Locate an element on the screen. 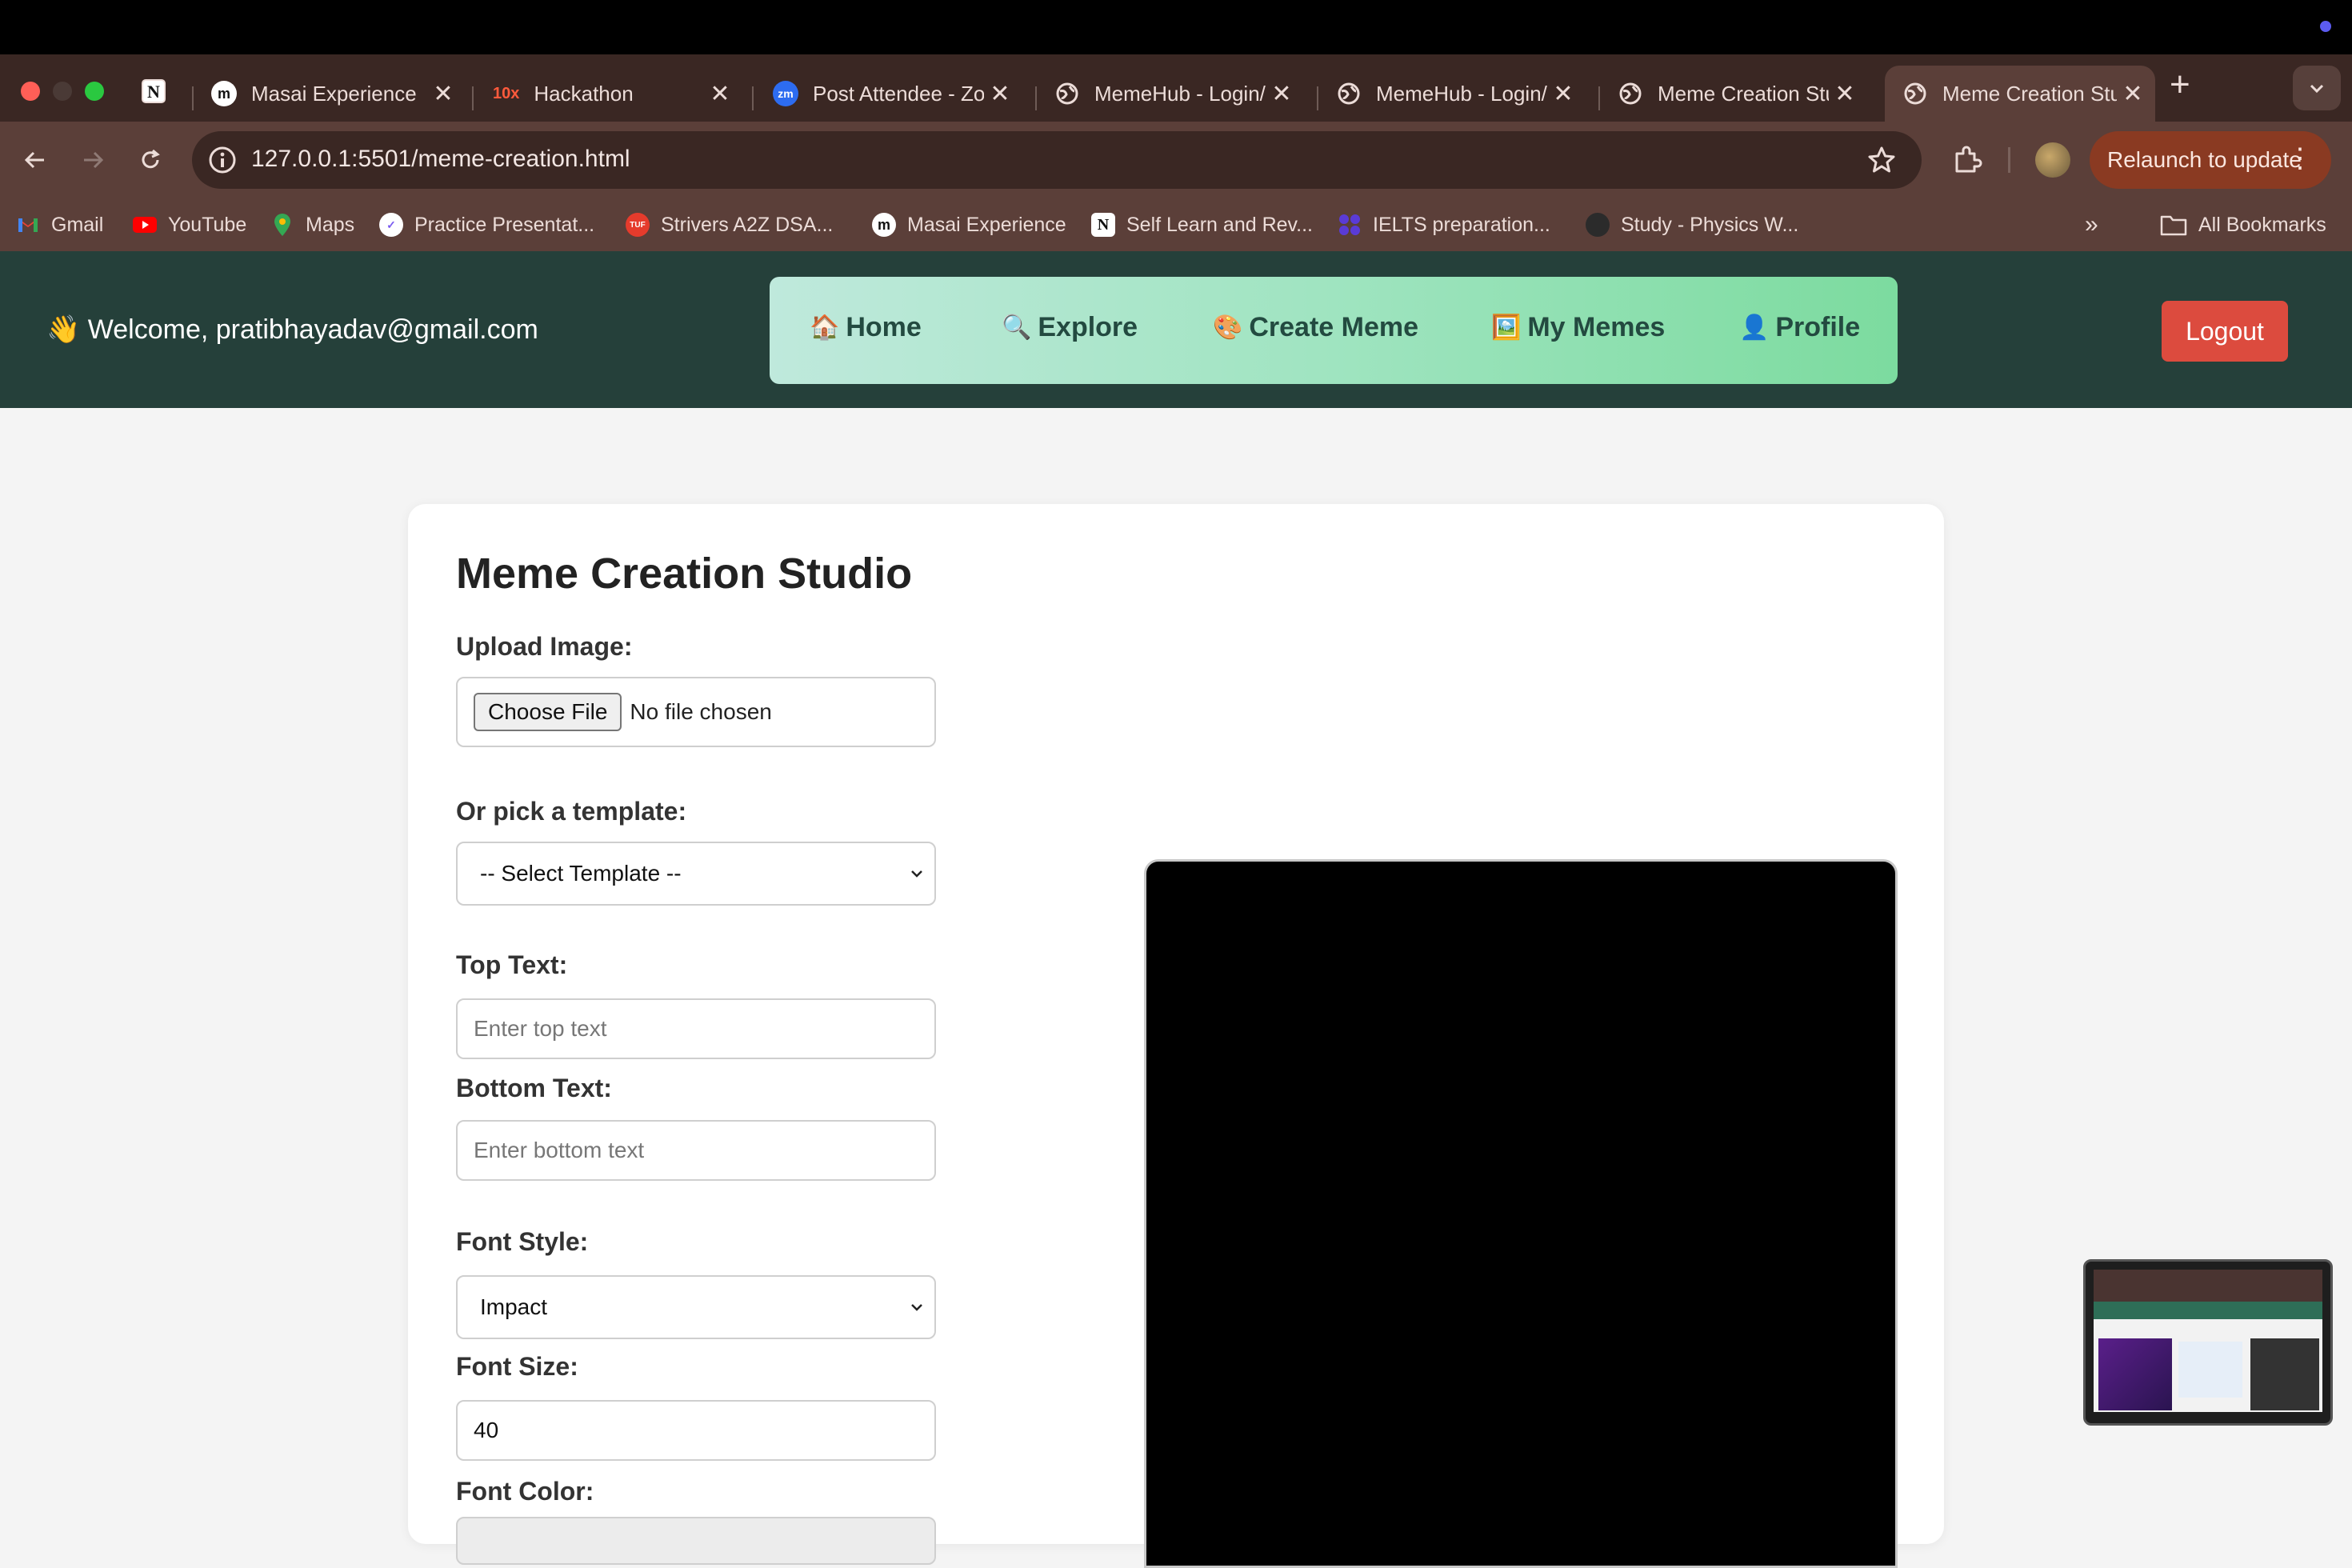  home-icon: 🏠 is located at coordinates (825, 327).